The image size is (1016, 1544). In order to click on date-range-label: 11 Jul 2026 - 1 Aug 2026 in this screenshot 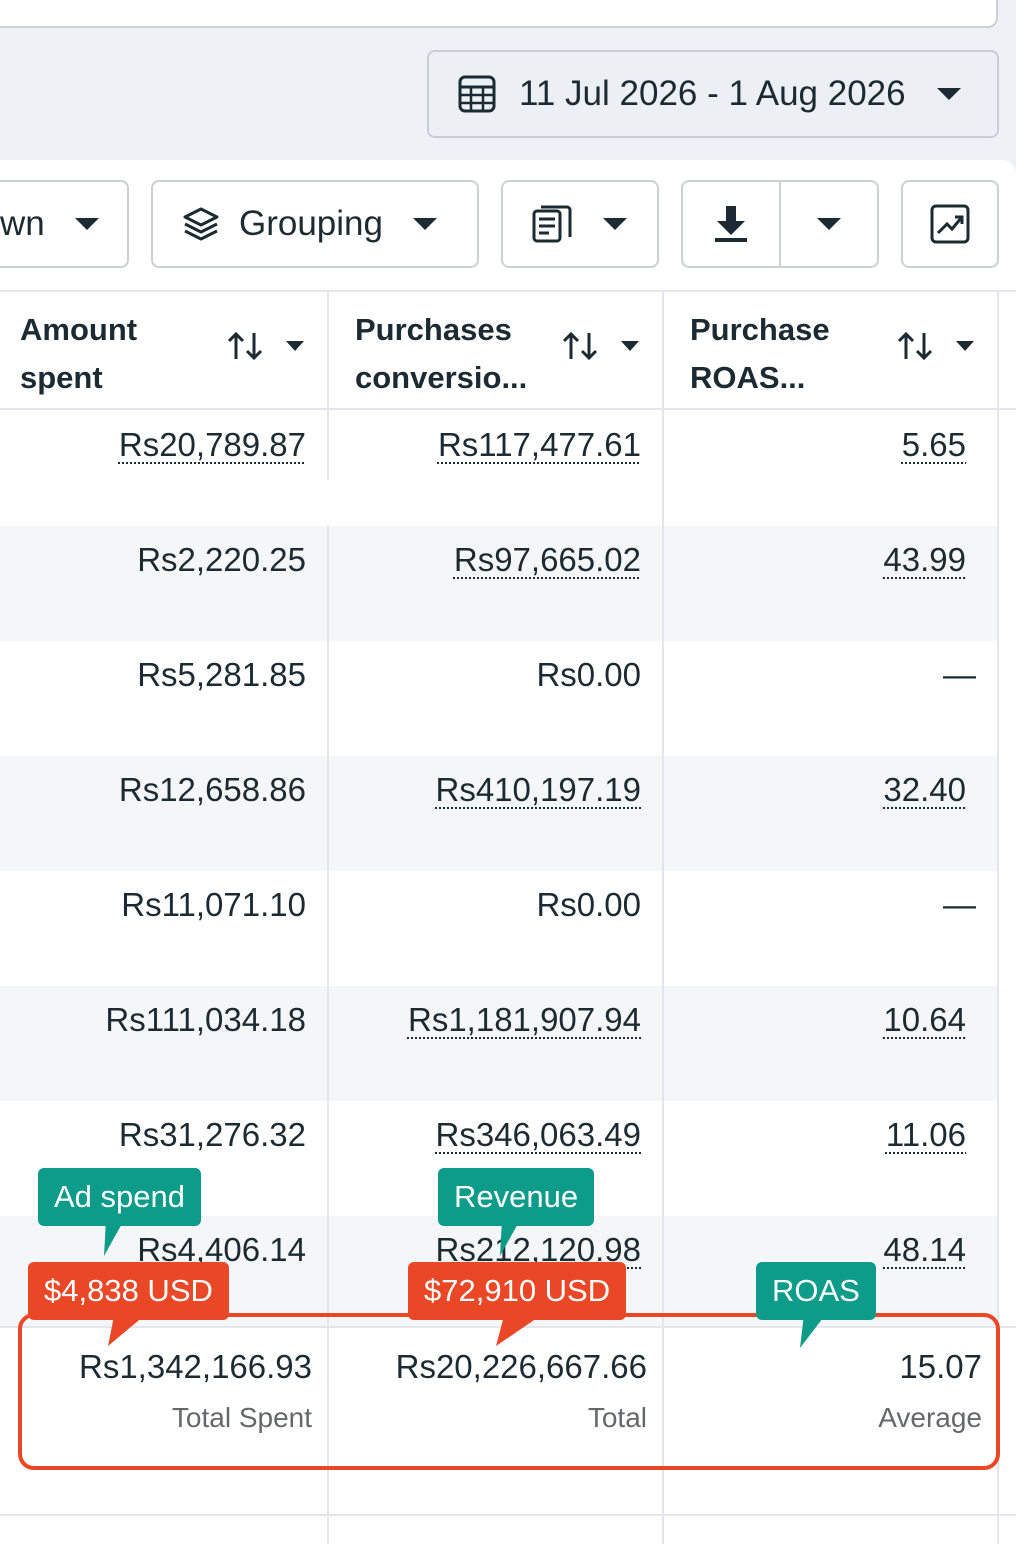, I will do `click(712, 93)`.